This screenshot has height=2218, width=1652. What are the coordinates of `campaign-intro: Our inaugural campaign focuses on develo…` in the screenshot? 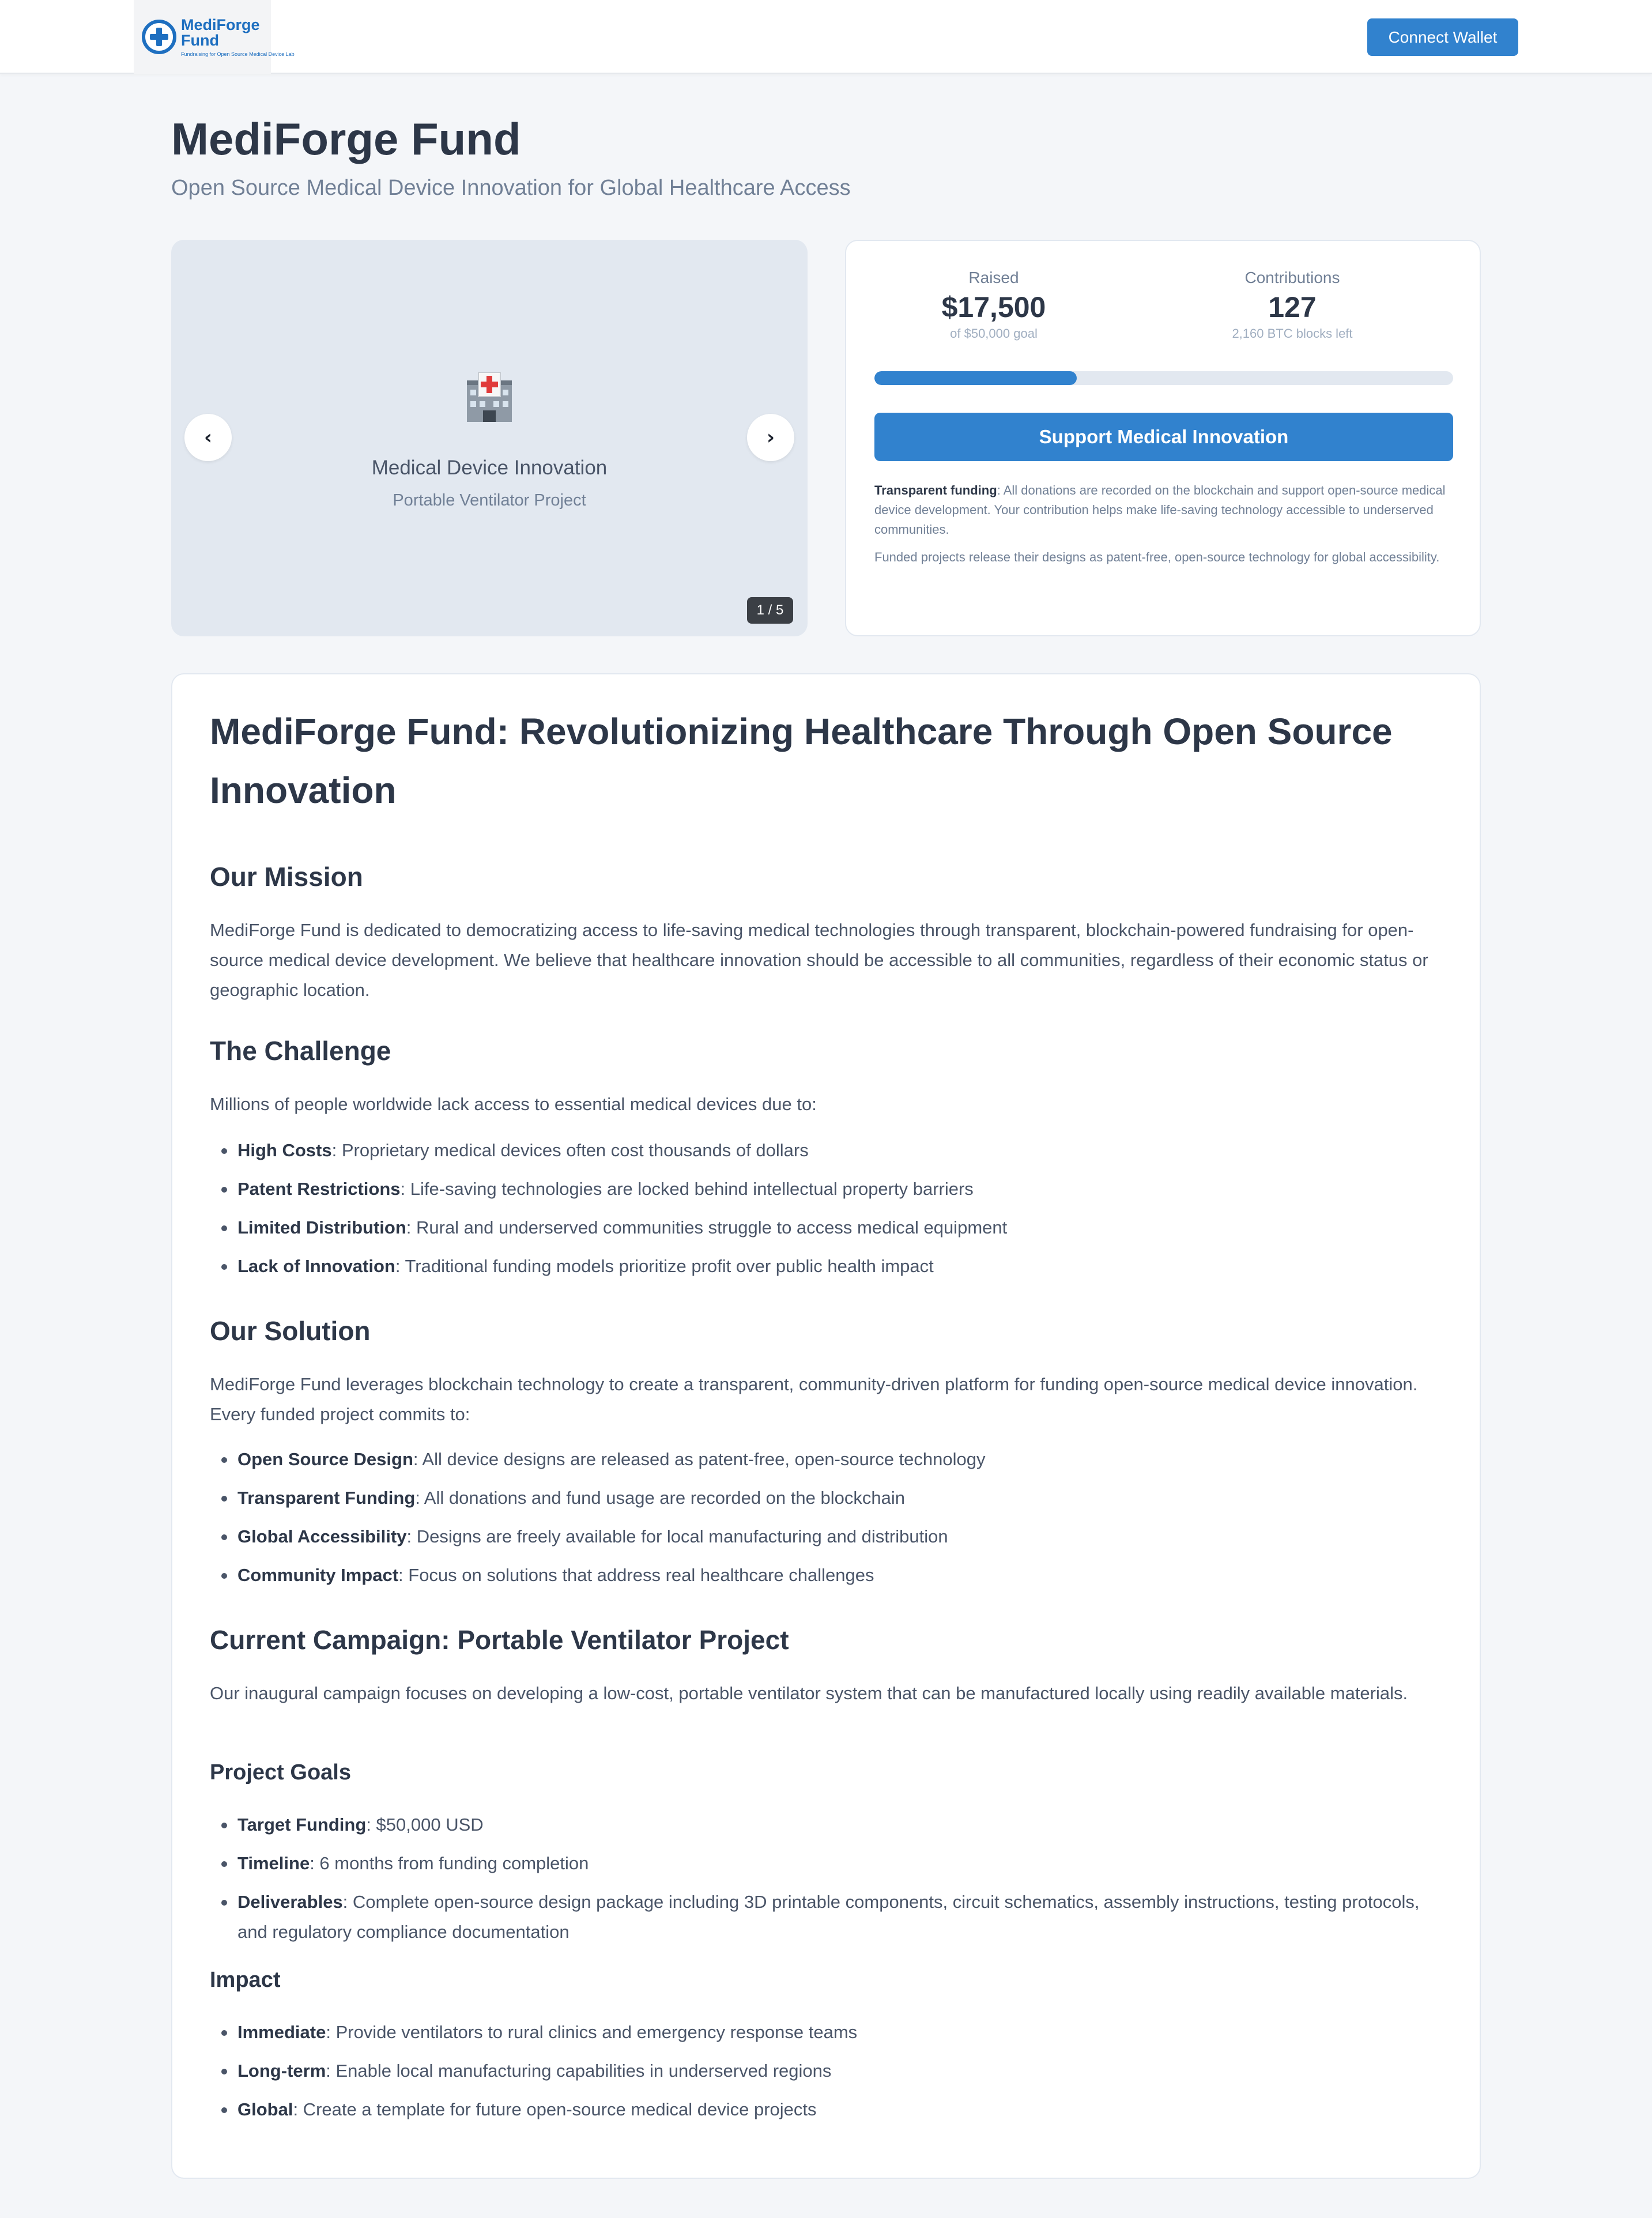 It's located at (809, 1693).